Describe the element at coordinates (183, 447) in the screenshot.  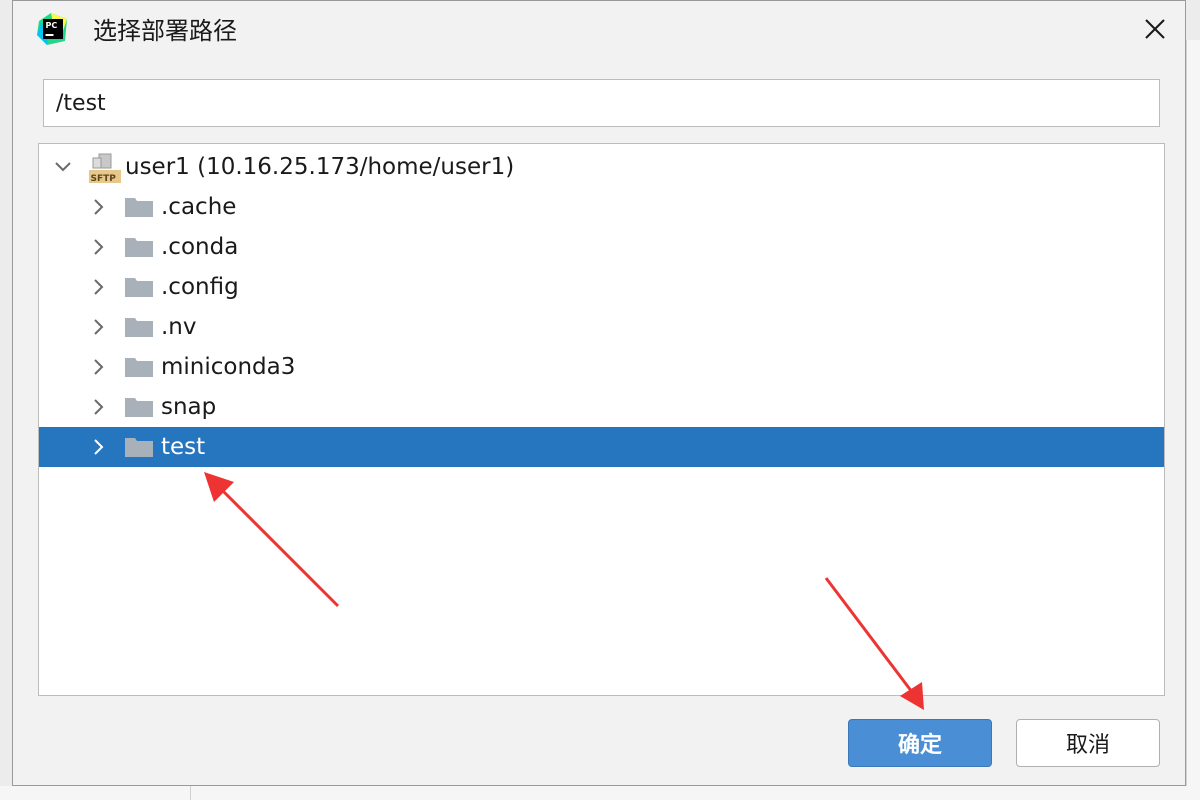
I see `tree-item-label: test` at that location.